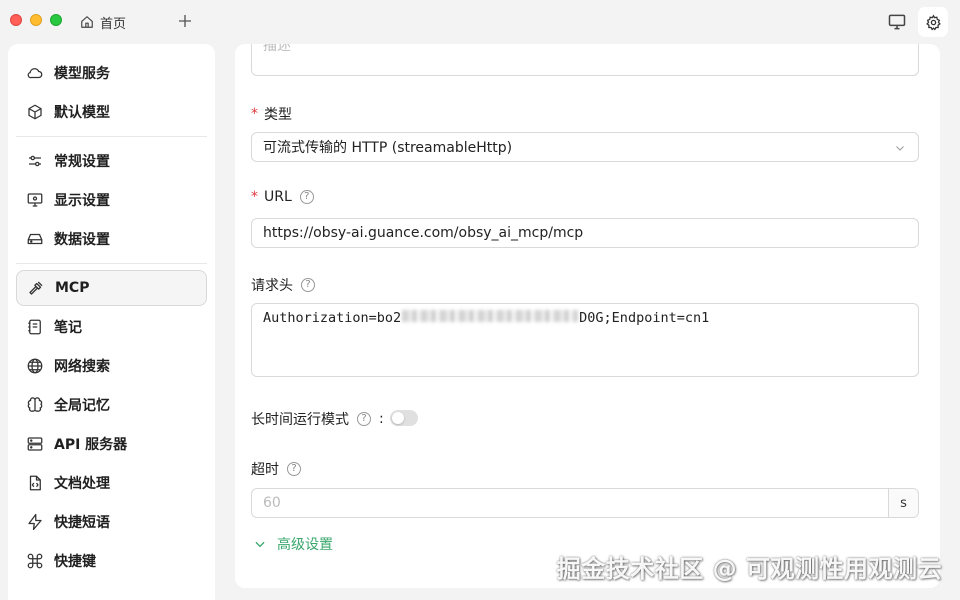 This screenshot has width=960, height=600. Describe the element at coordinates (82, 523) in the screenshot. I see `sidebar-item-label: 快捷短语` at that location.